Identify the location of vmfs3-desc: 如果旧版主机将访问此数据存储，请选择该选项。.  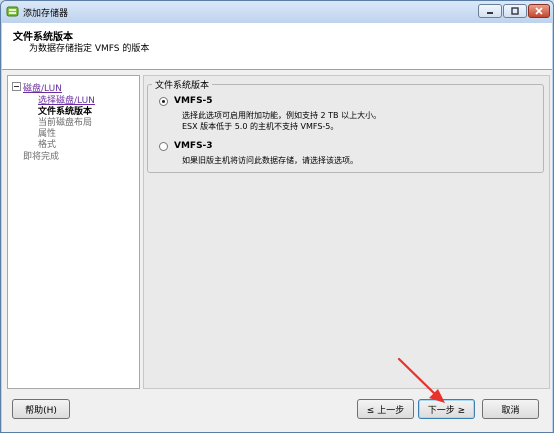
(270, 160).